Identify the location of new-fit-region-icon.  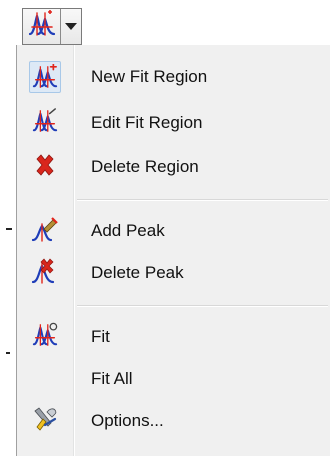
(45, 77).